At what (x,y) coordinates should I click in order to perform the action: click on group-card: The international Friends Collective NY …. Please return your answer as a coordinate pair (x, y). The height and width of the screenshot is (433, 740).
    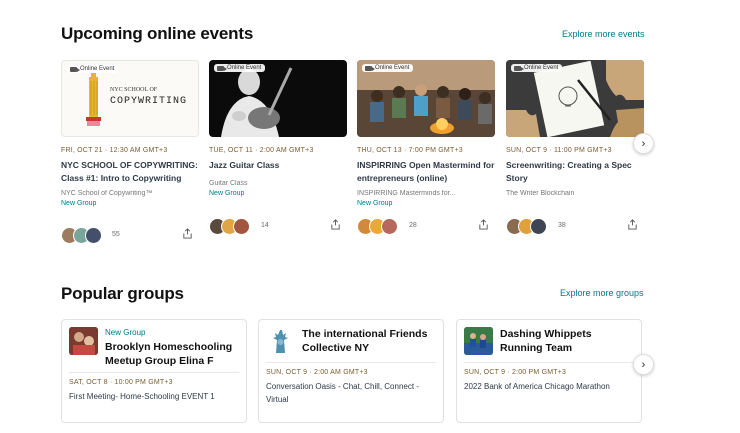
    Looking at the image, I should click on (351, 371).